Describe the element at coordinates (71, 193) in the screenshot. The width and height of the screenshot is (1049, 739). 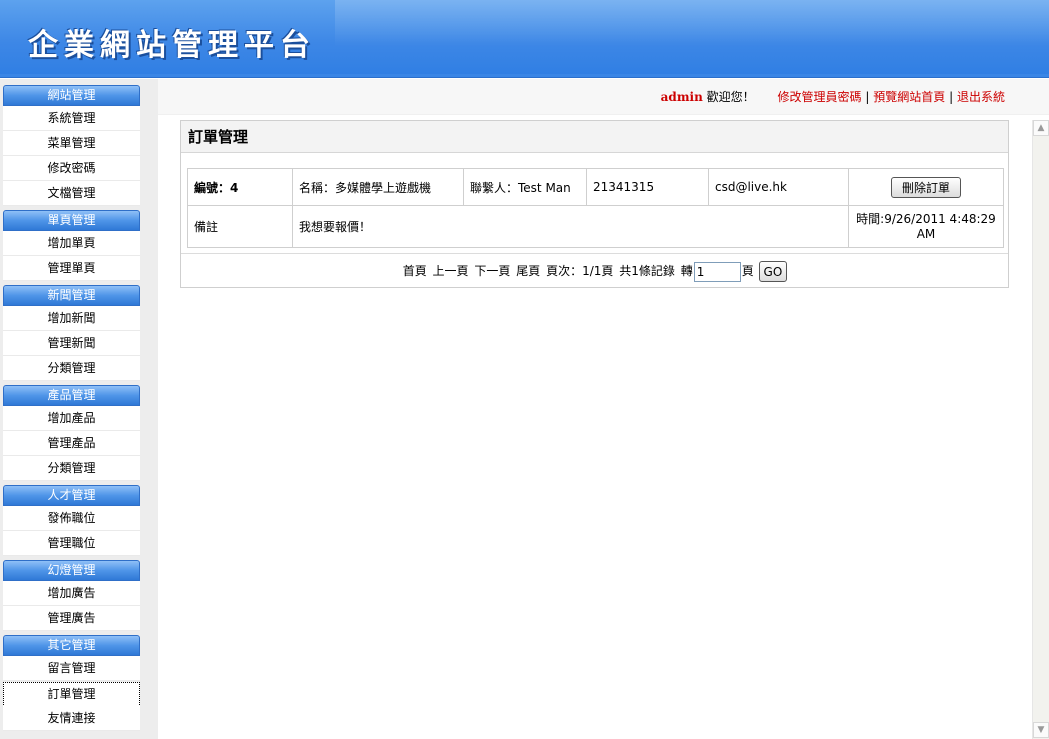
I see `sidebar-item-documents: 文檔管理` at that location.